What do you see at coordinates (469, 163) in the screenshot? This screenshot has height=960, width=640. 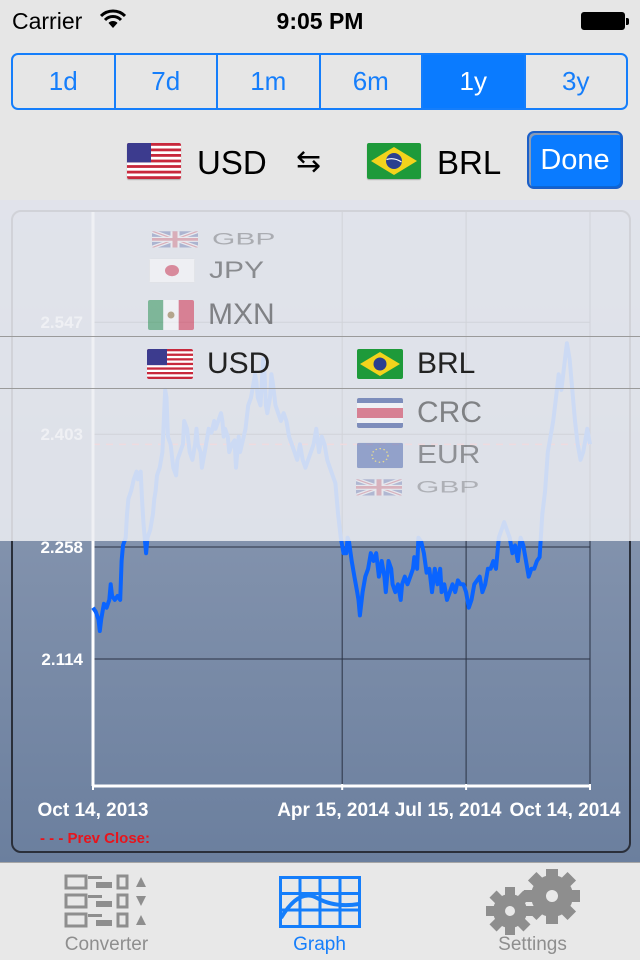 I see `to-currency-label: BRL` at bounding box center [469, 163].